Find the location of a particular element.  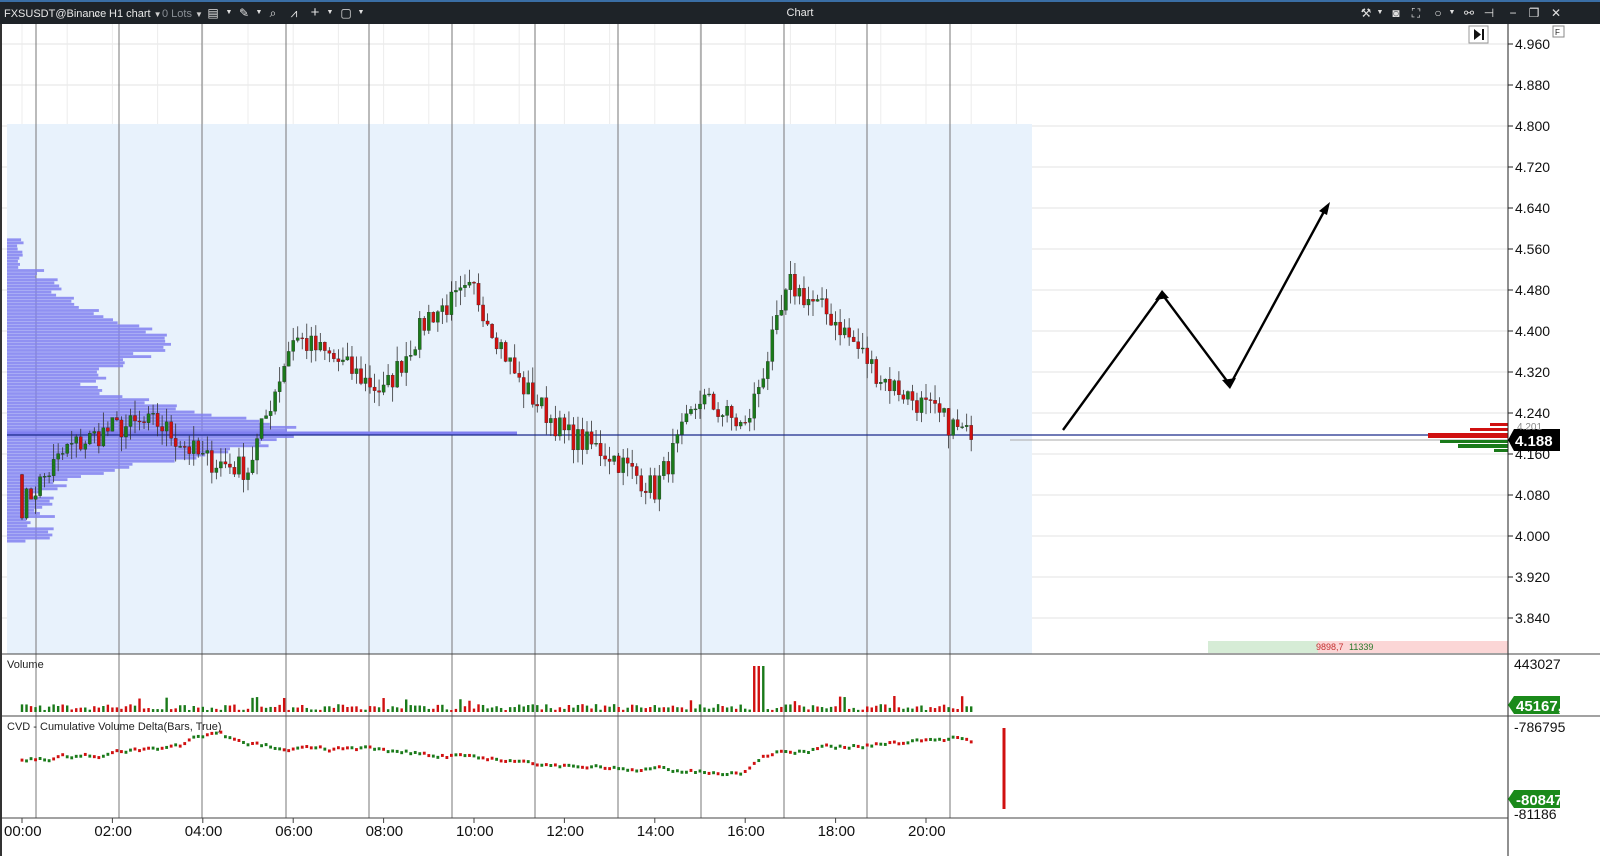

camera-icon: ◙ is located at coordinates (1396, 13).